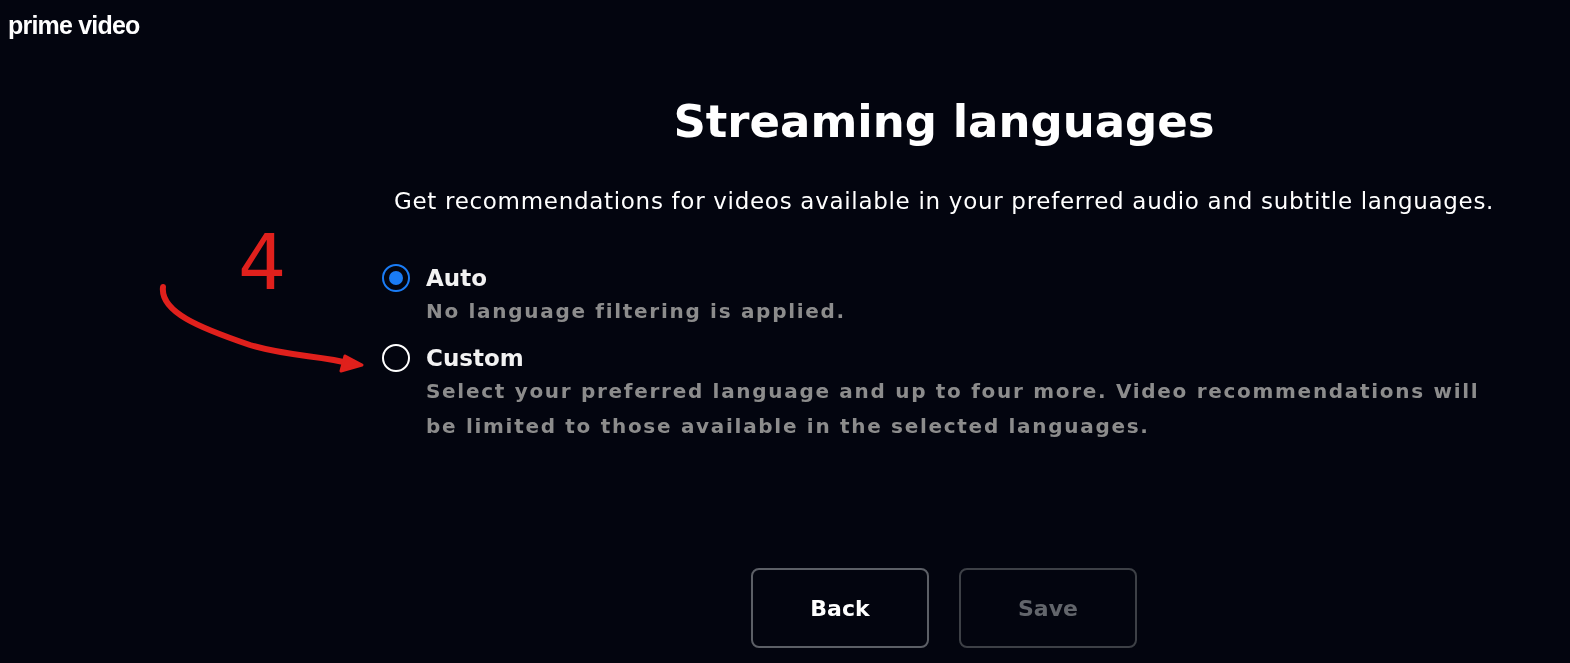 Image resolution: width=1570 pixels, height=663 pixels. Describe the element at coordinates (457, 278) in the screenshot. I see `option-label: Auto` at that location.